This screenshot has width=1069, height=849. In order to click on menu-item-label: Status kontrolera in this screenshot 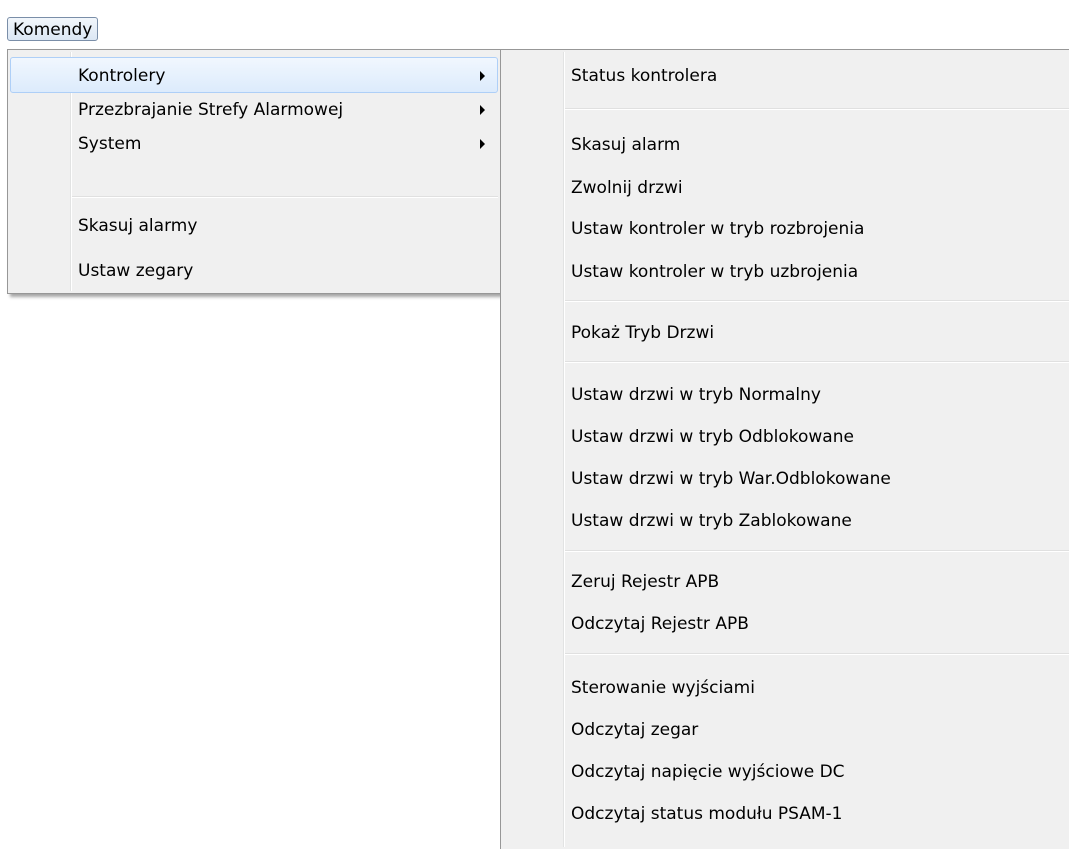, I will do `click(644, 76)`.